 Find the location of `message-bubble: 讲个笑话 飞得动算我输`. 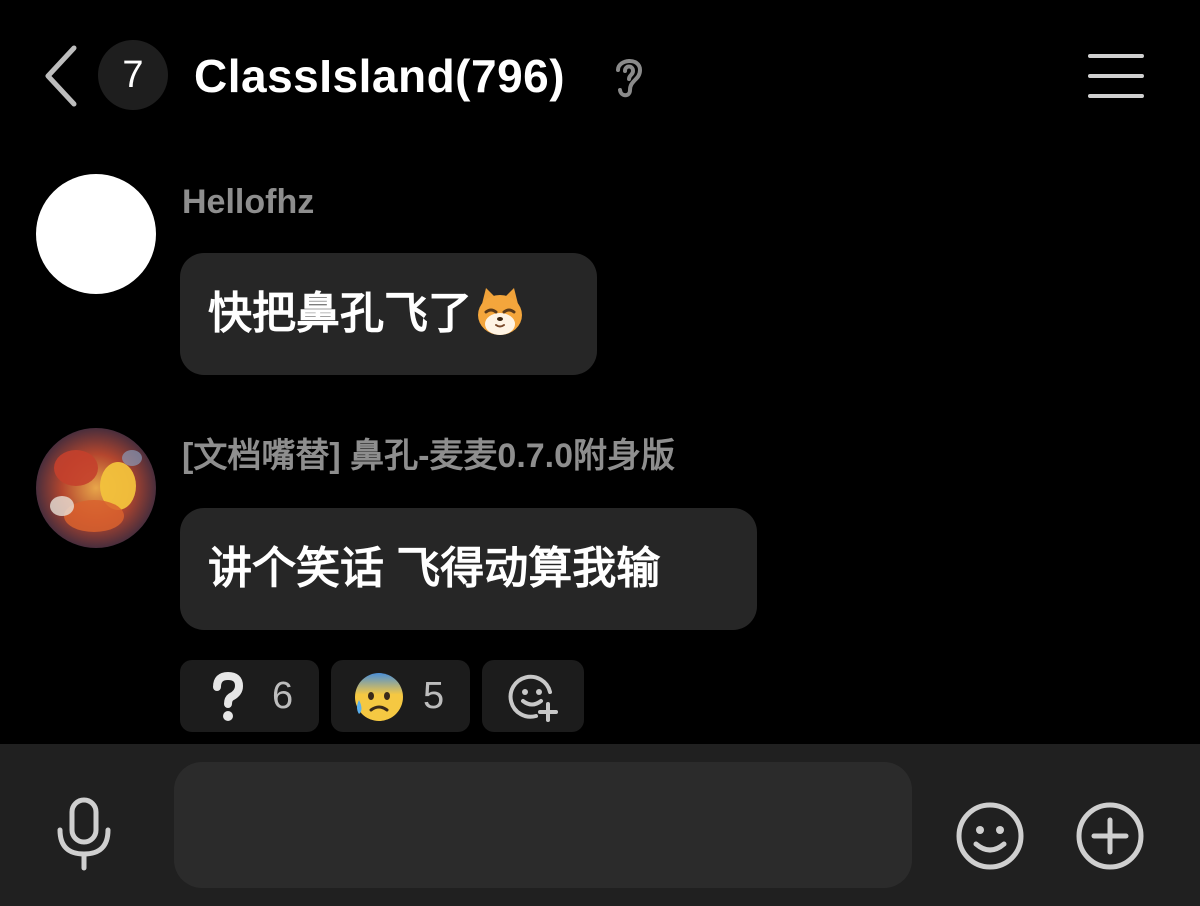

message-bubble: 讲个笑话 飞得动算我输 is located at coordinates (468, 569).